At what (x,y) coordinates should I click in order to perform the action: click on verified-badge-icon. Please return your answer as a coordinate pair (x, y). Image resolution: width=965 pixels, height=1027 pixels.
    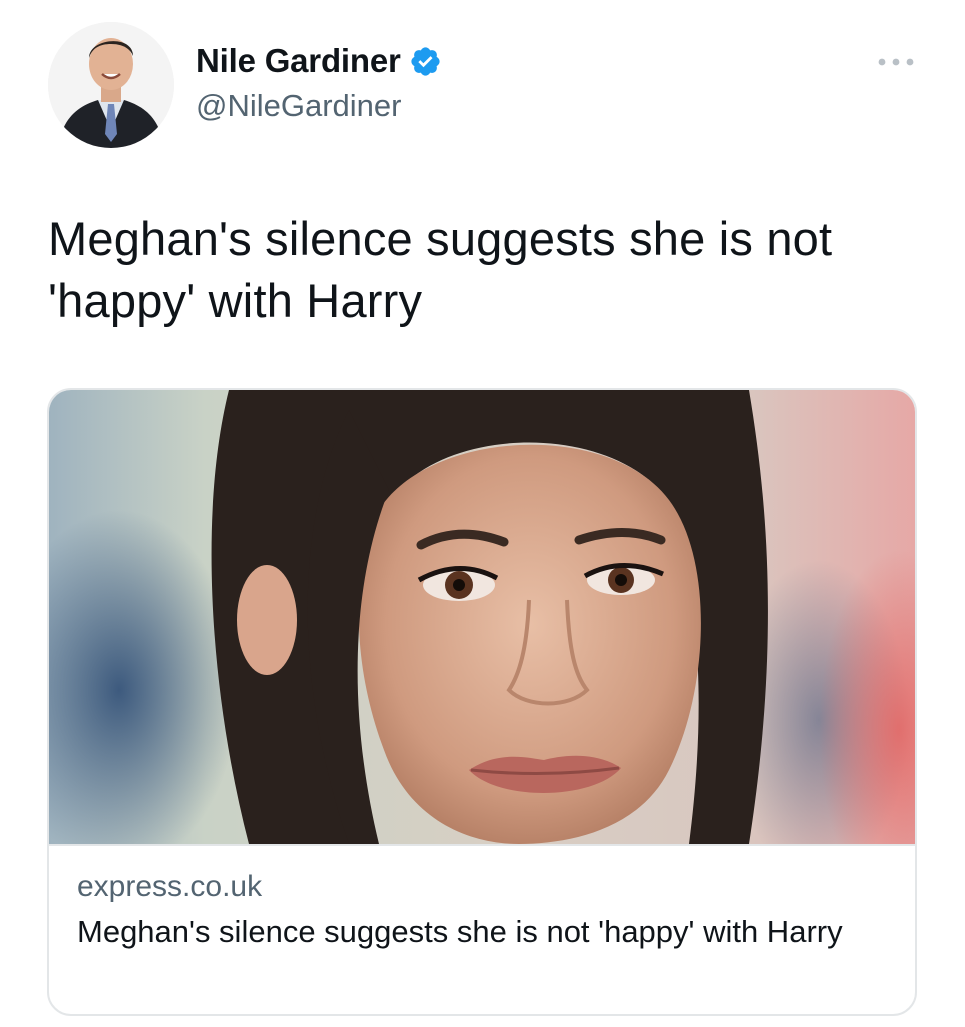
    Looking at the image, I should click on (425, 61).